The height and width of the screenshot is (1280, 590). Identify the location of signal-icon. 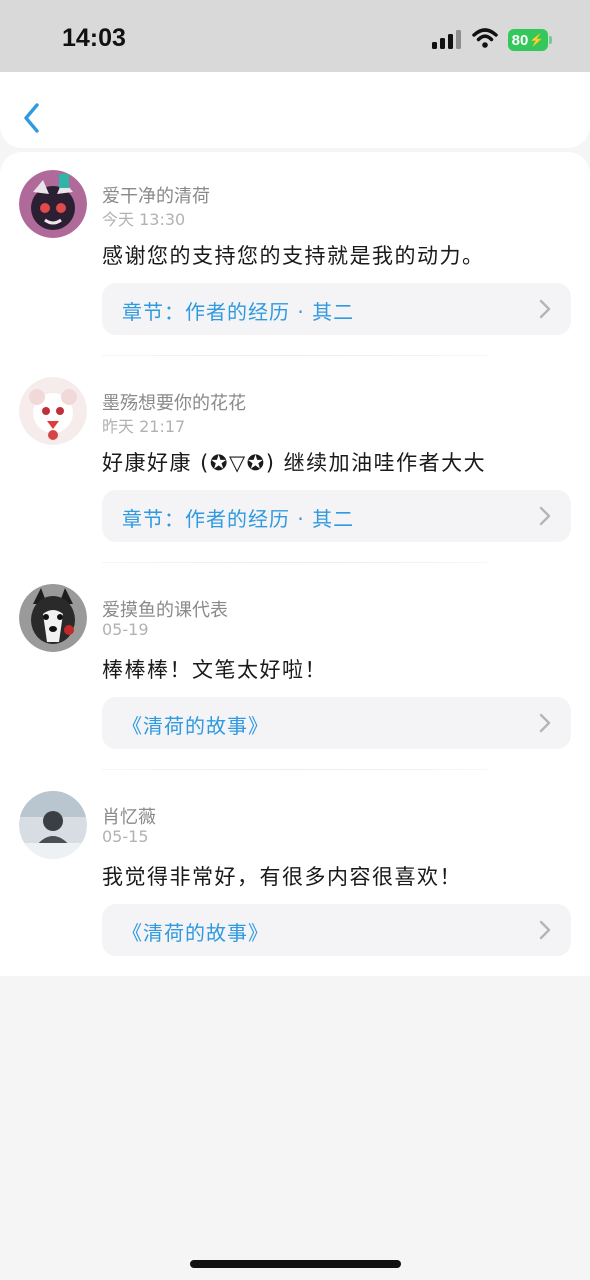
(446, 39).